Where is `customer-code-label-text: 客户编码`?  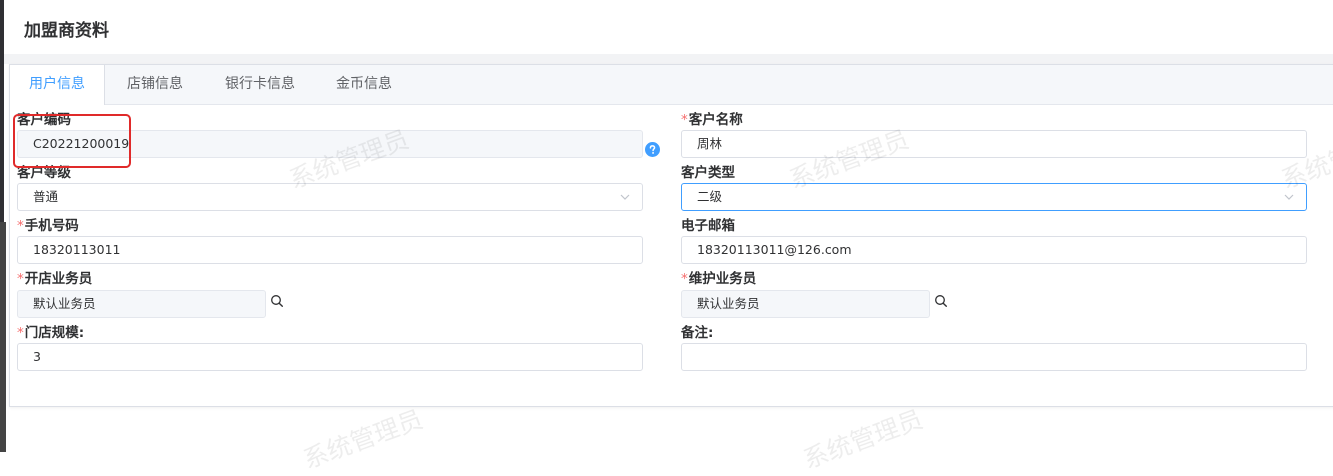
customer-code-label-text: 客户编码 is located at coordinates (44, 120).